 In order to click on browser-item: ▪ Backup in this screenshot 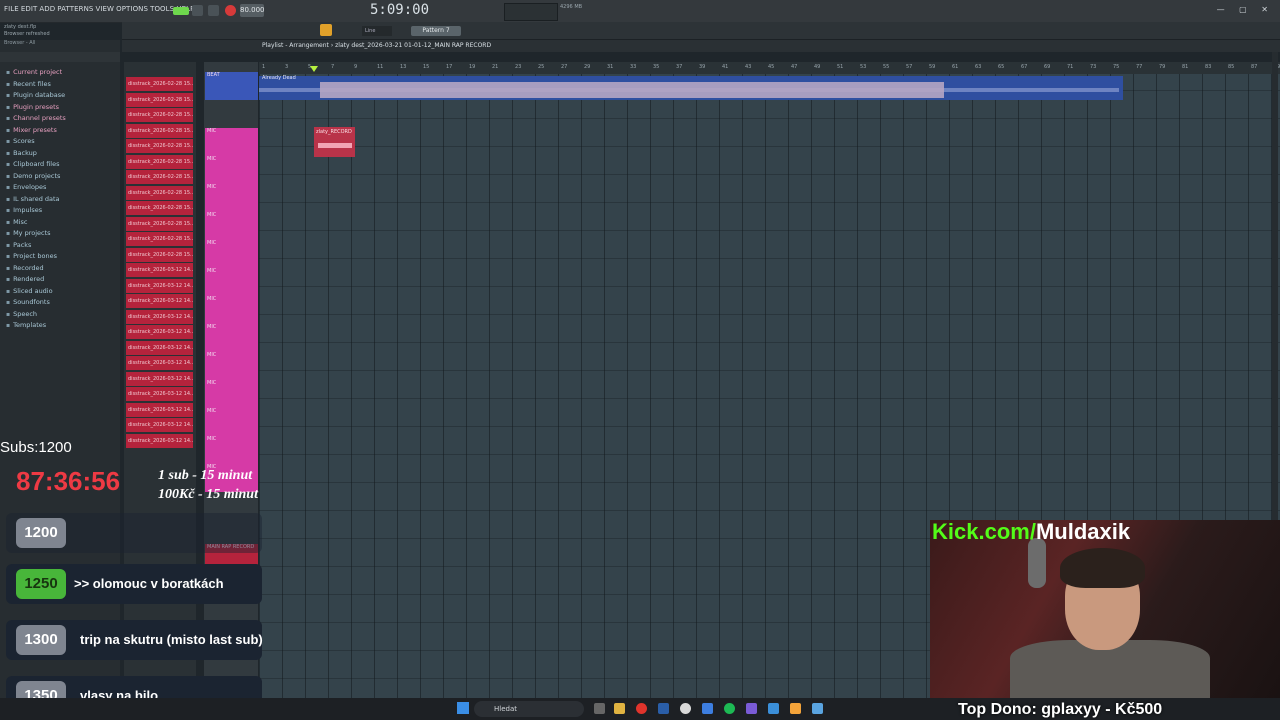, I will do `click(21, 153)`.